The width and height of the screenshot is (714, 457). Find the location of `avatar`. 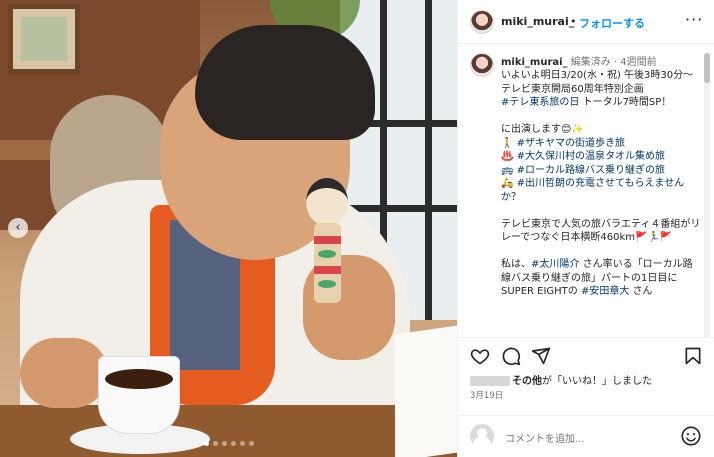

avatar is located at coordinates (482, 22).